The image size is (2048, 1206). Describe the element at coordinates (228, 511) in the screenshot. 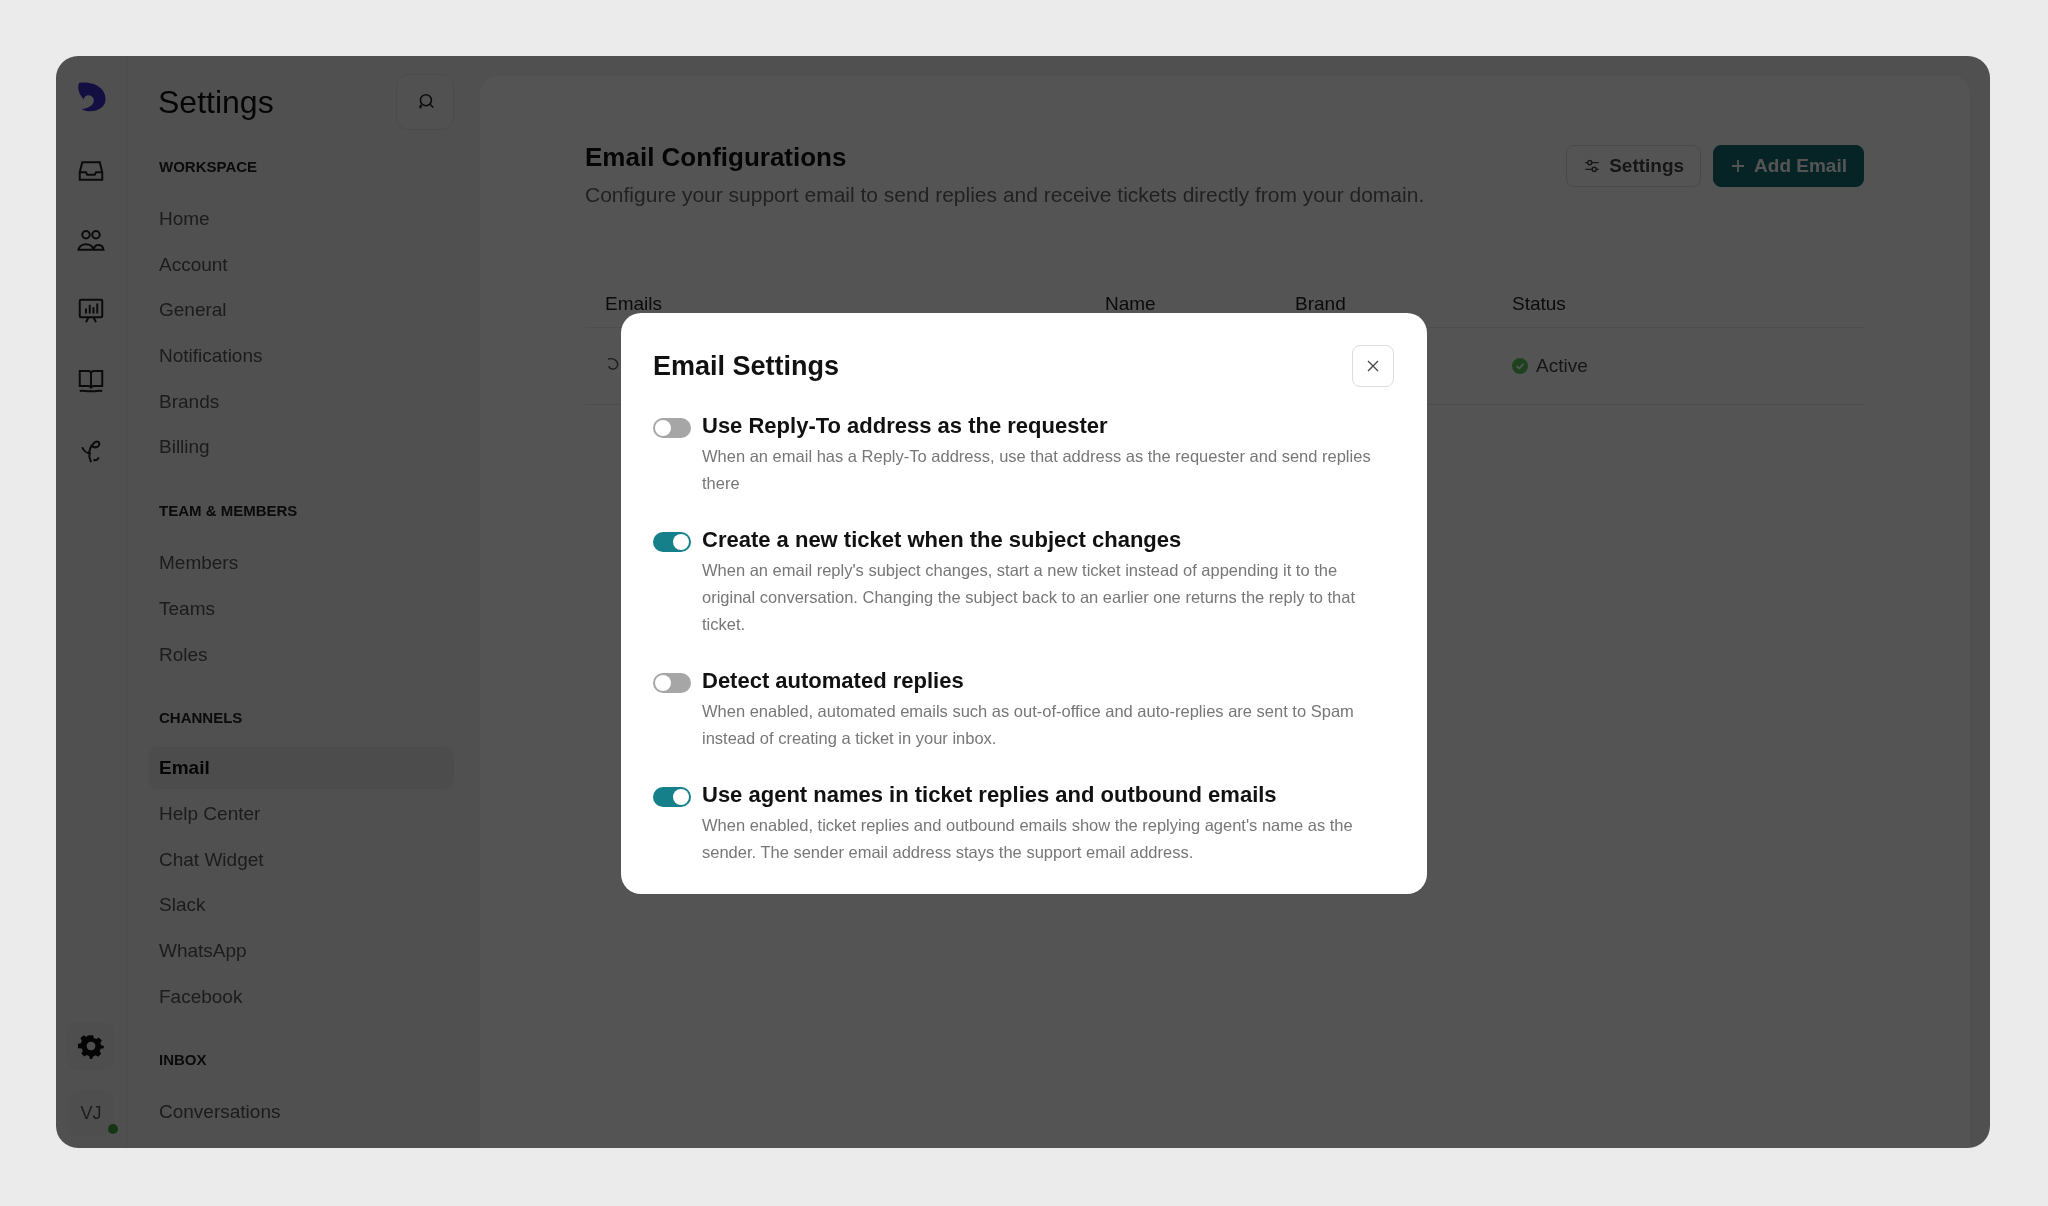

I see `section-heading: TEAM & MEMBERS` at that location.